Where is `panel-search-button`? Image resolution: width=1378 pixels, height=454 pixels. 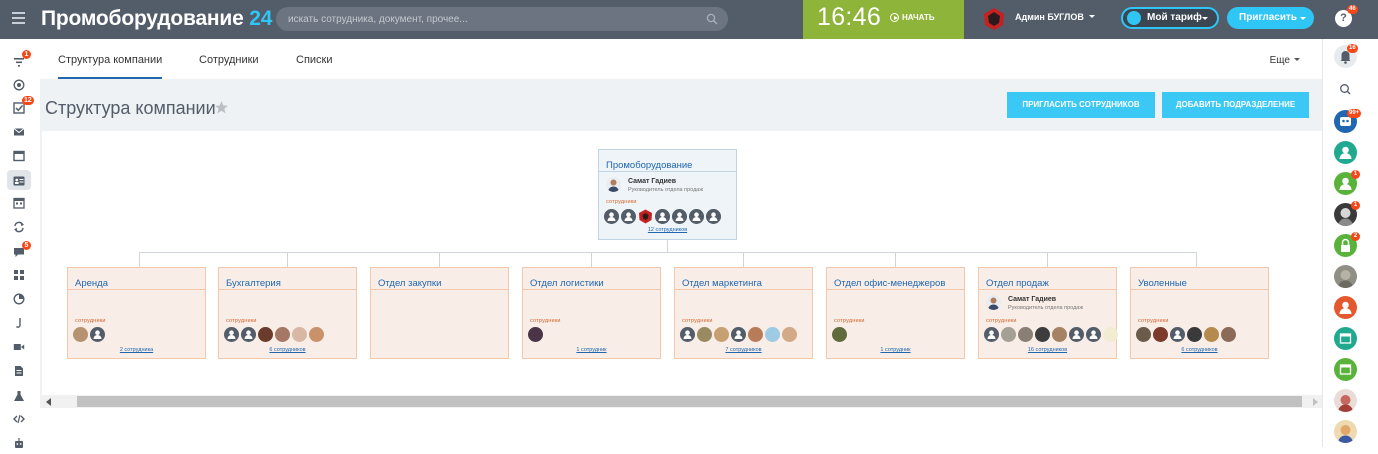 panel-search-button is located at coordinates (1345, 89).